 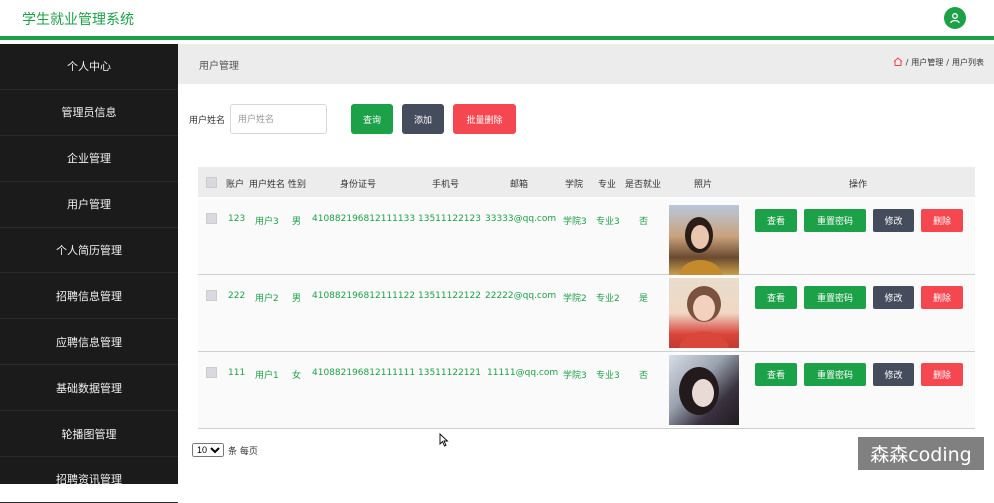 I want to click on breadcrumb-users: 用户管理, so click(x=927, y=62).